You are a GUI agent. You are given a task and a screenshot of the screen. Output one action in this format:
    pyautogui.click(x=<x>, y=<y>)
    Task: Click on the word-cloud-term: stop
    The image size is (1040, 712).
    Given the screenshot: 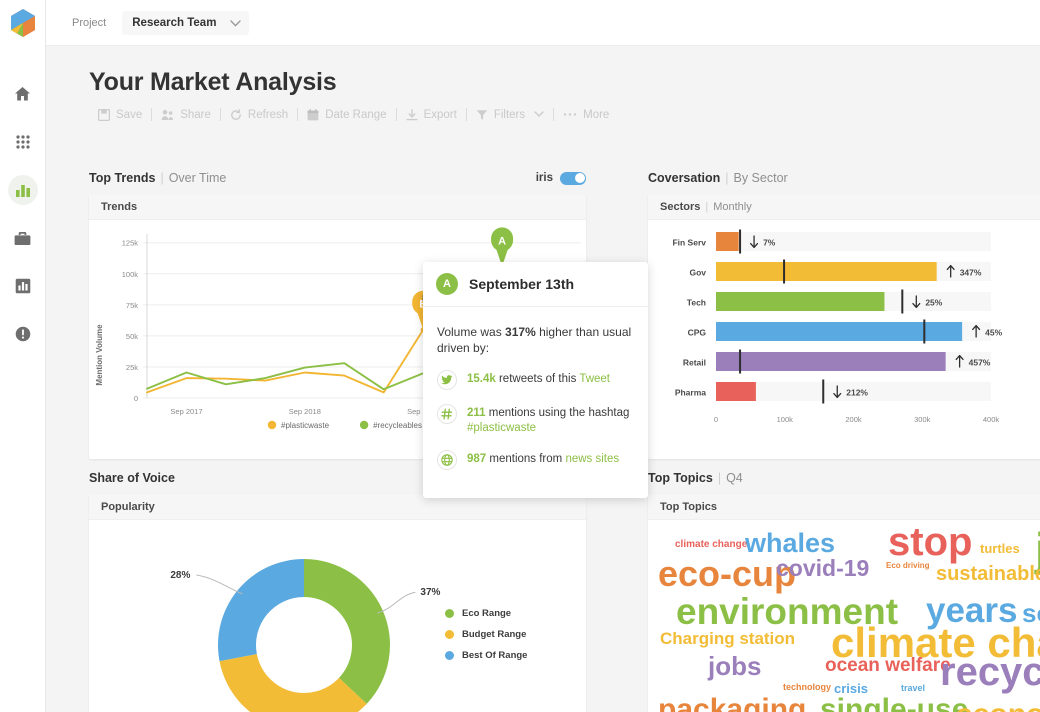 What is the action you would take?
    pyautogui.click(x=930, y=542)
    